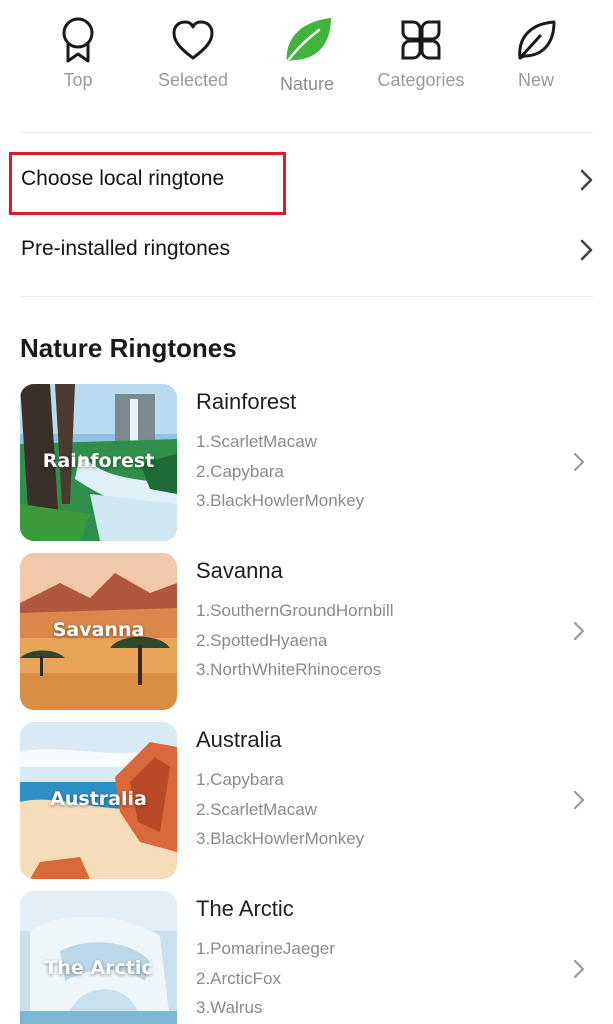 This screenshot has width=613, height=1024. I want to click on card-title: Savanna, so click(239, 570).